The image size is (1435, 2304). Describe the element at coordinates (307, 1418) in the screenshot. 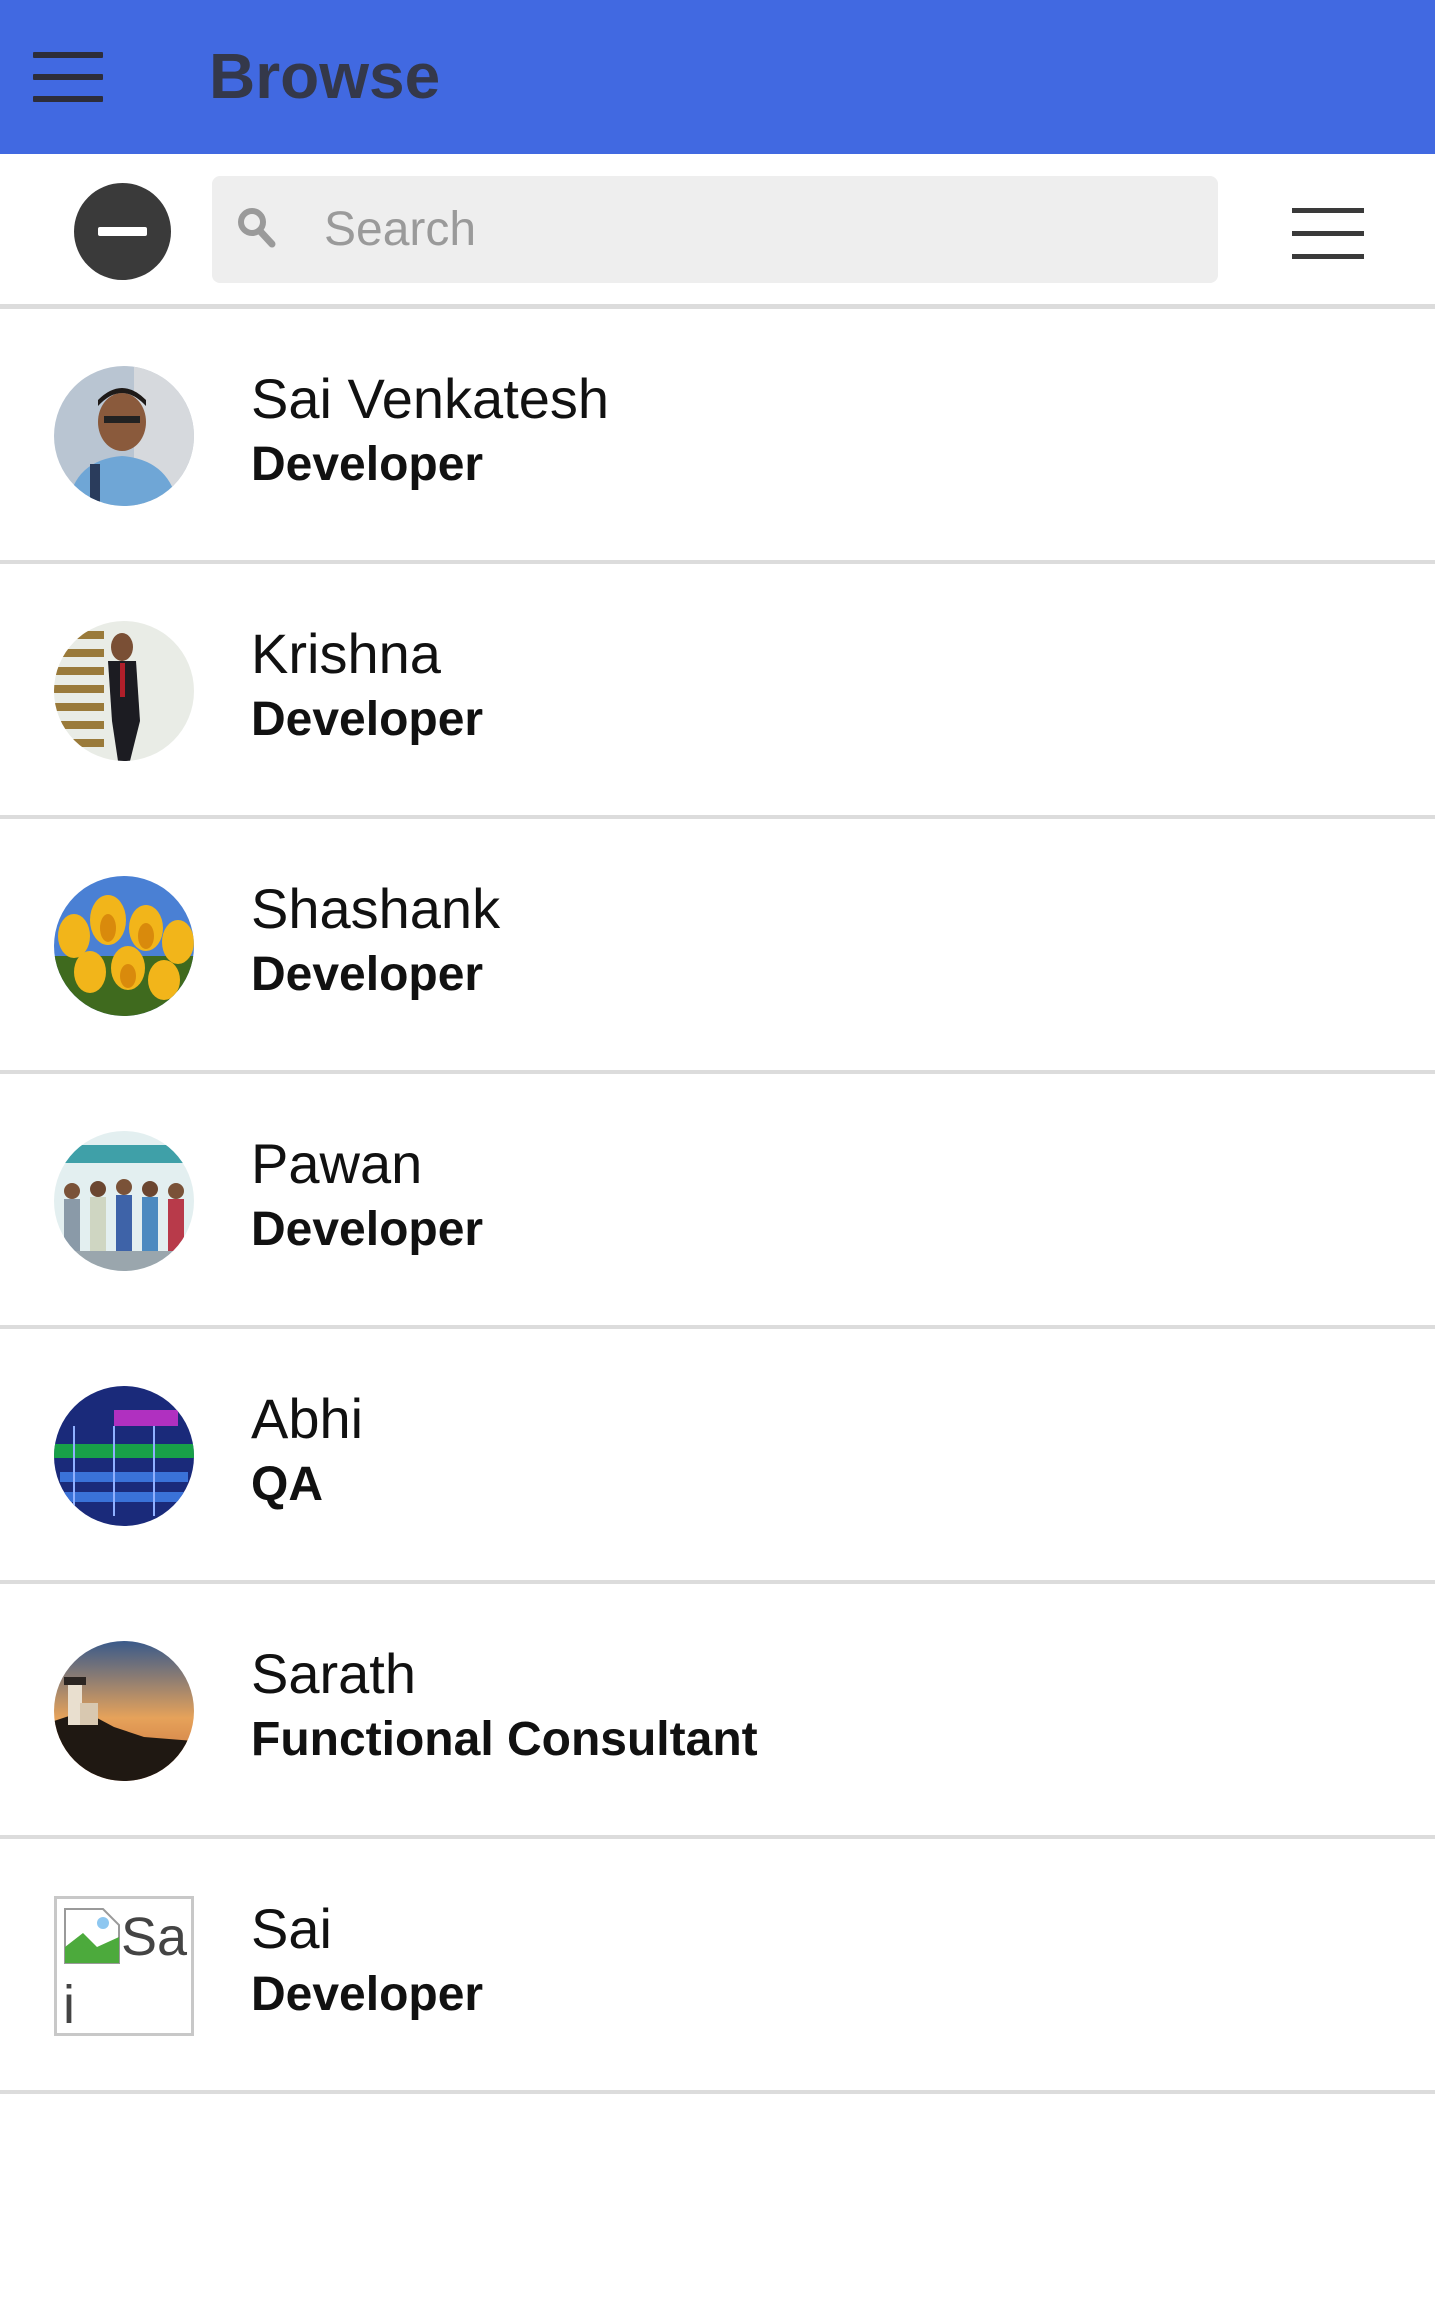

I see `person-name: Abhi` at that location.